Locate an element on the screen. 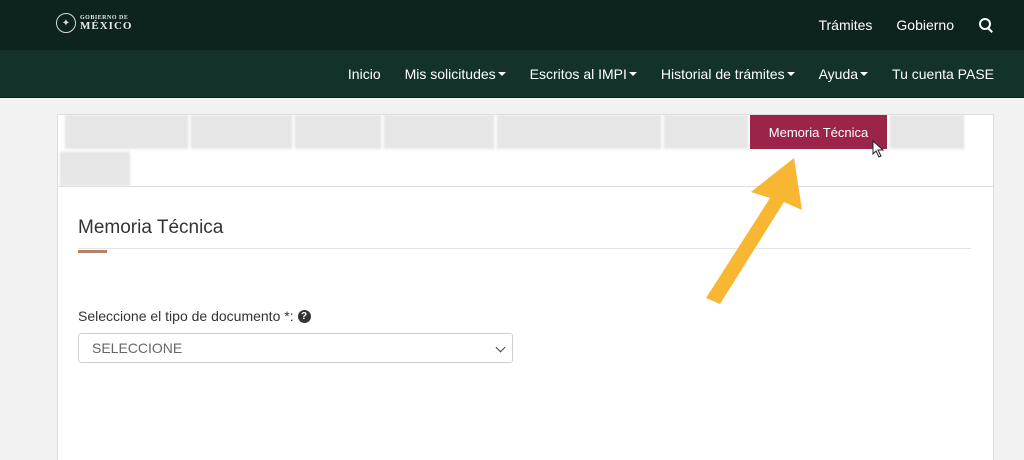  tab-memoria-tecnica: Memoria Técnica is located at coordinates (818, 132).